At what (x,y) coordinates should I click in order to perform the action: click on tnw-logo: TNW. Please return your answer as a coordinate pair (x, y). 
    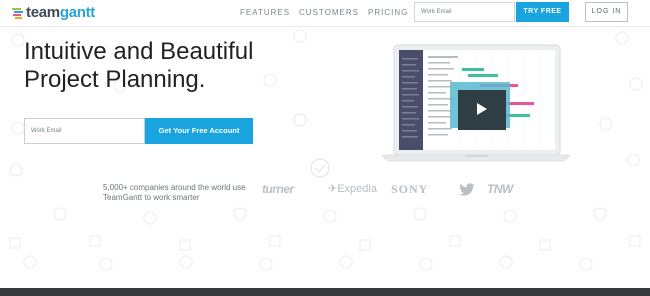
    Looking at the image, I should click on (500, 189).